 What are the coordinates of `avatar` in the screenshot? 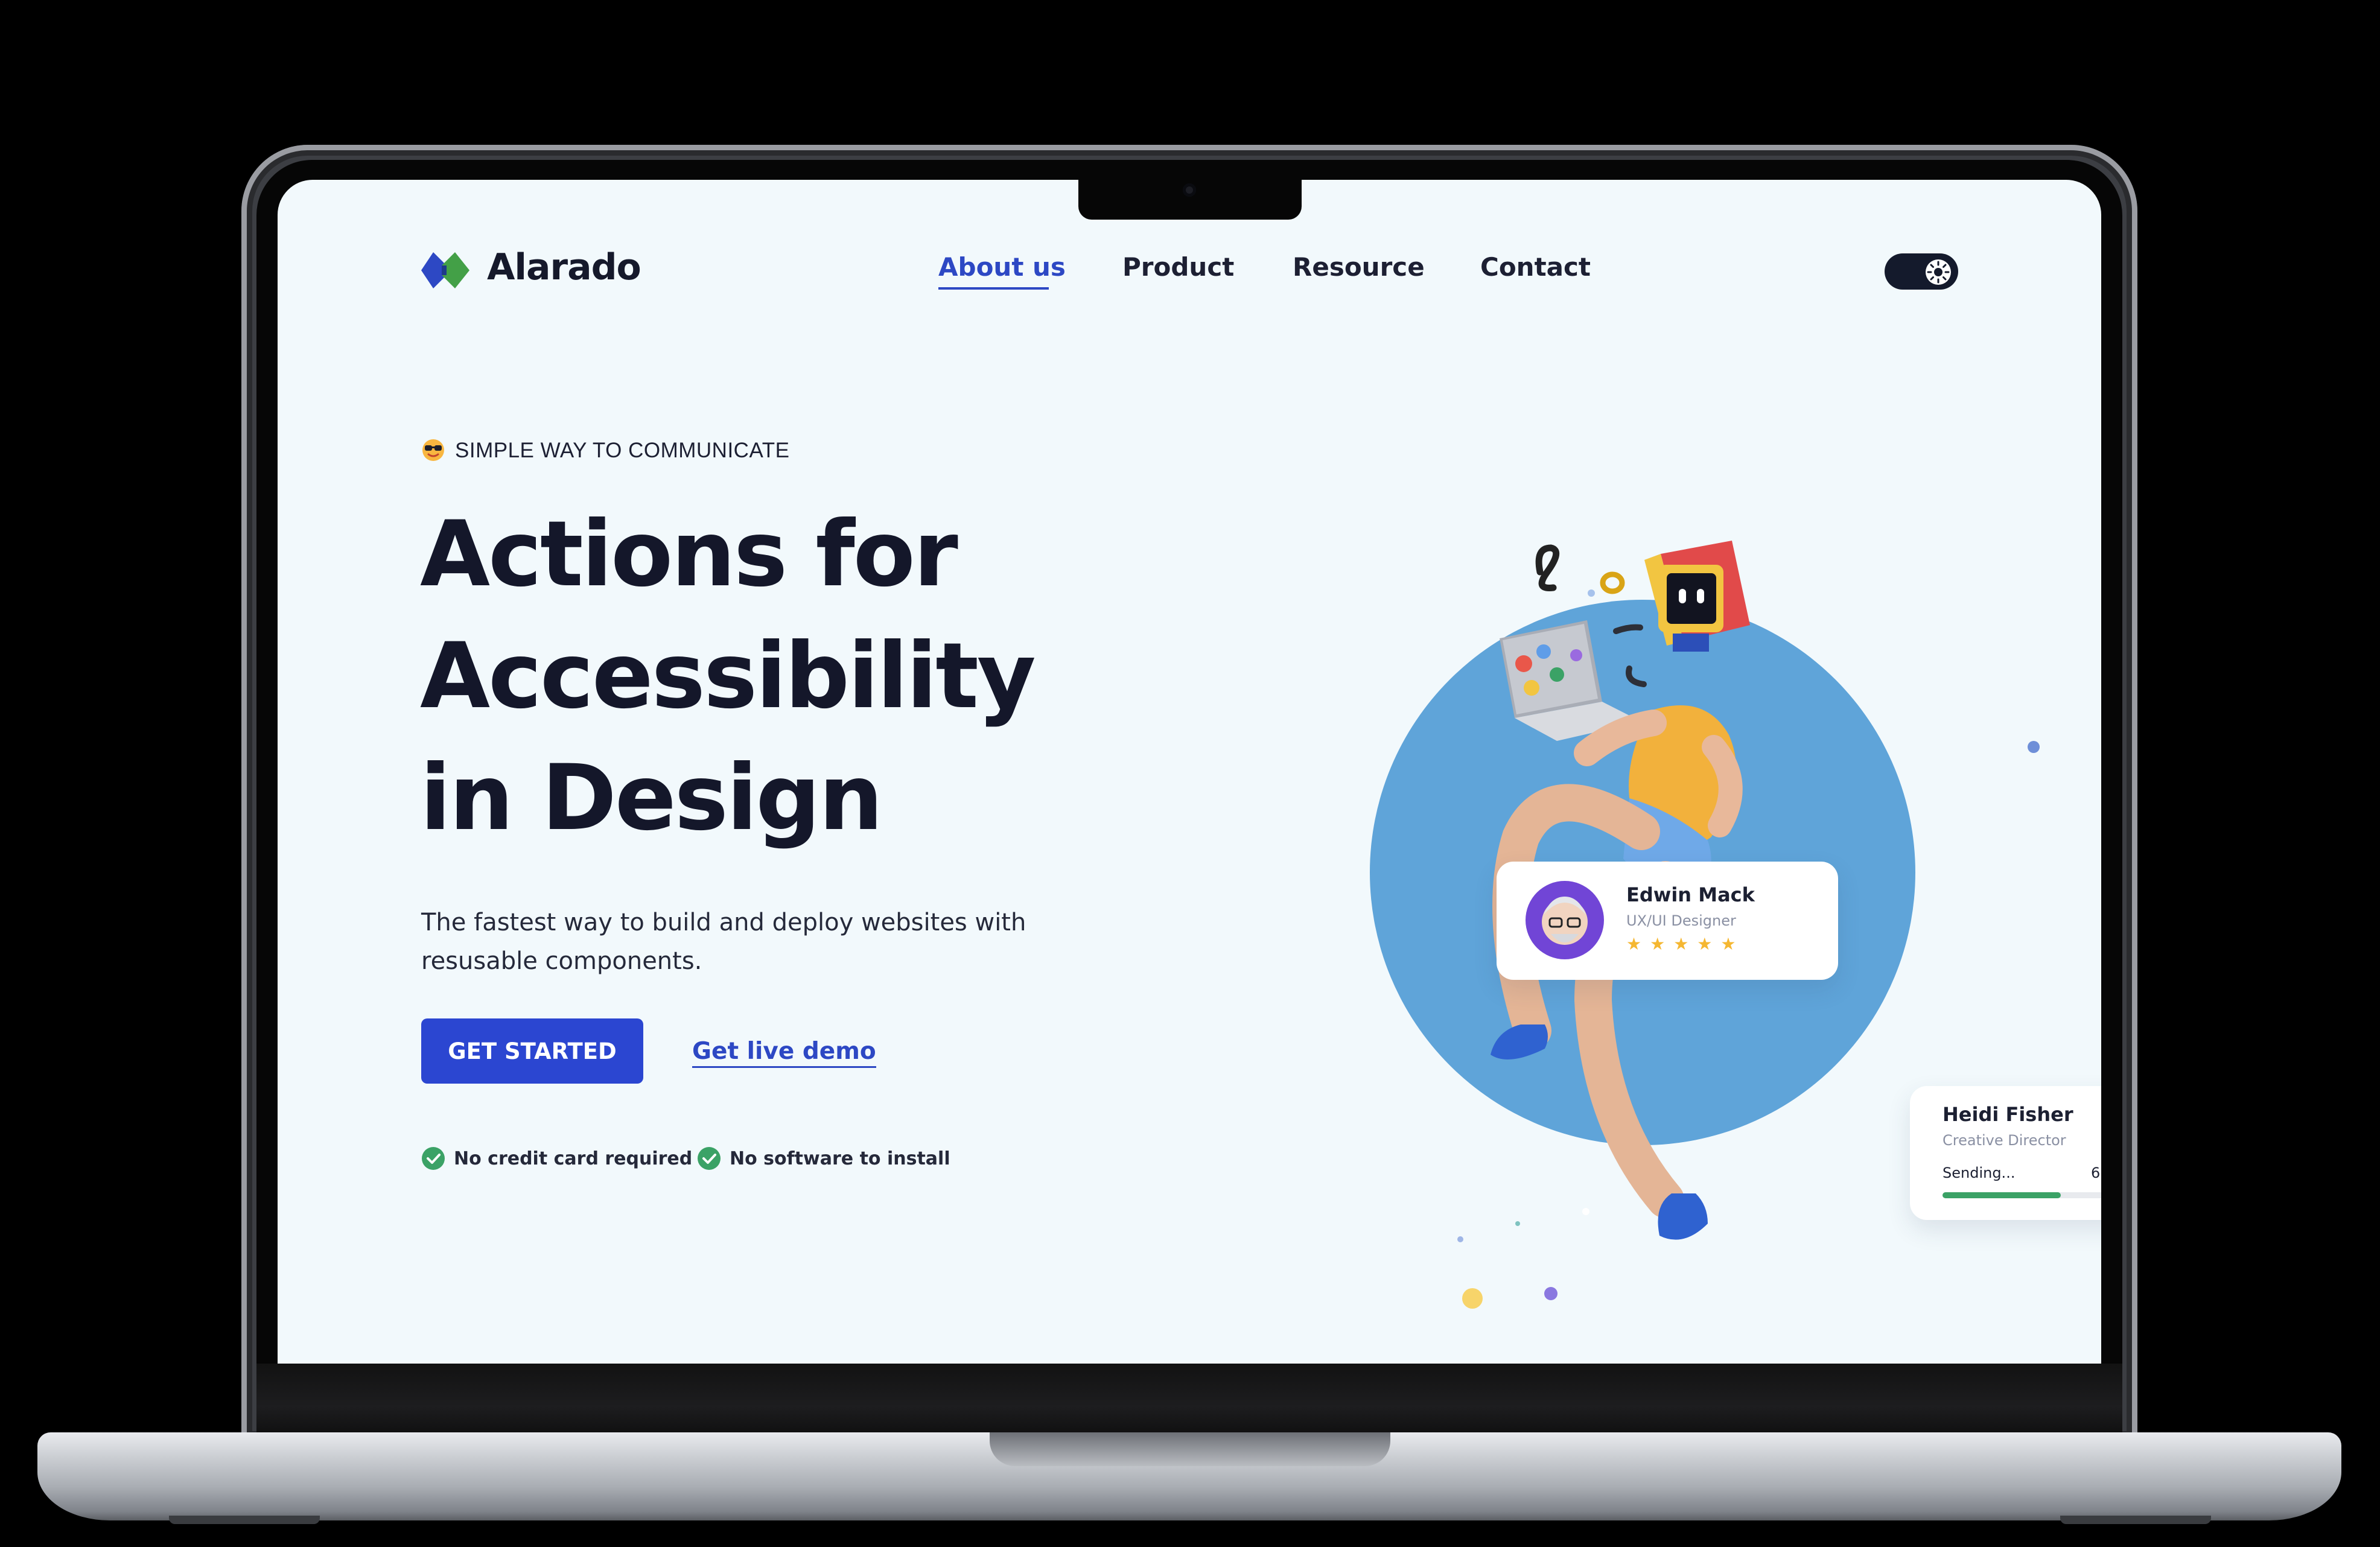 It's located at (1565, 920).